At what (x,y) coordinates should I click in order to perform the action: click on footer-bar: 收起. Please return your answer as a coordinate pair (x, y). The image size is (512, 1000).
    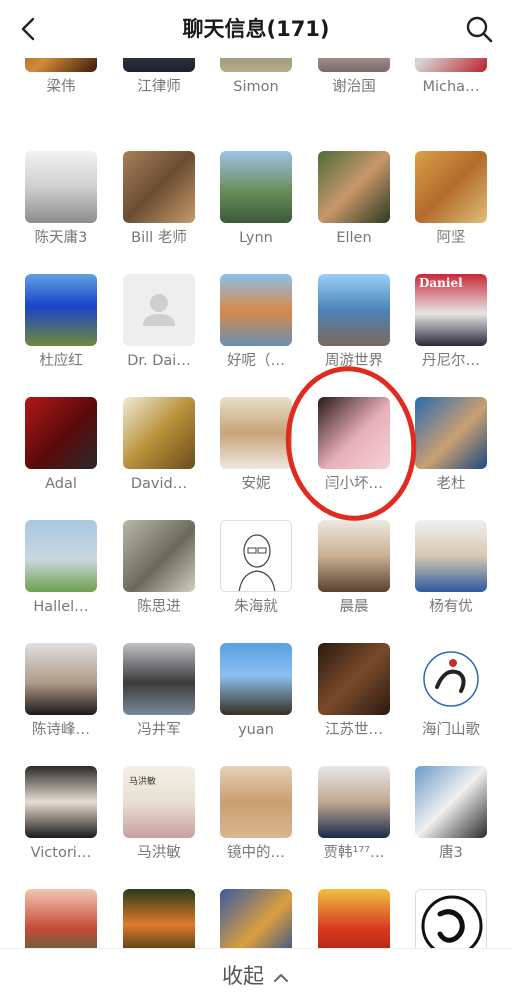
    Looking at the image, I should click on (256, 974).